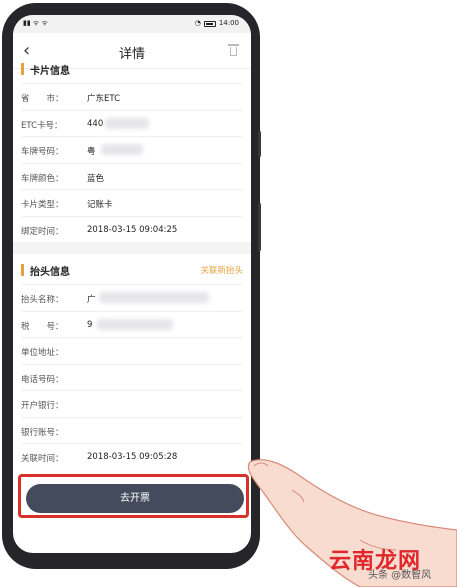 The width and height of the screenshot is (457, 587). I want to click on row-value: 广, so click(91, 300).